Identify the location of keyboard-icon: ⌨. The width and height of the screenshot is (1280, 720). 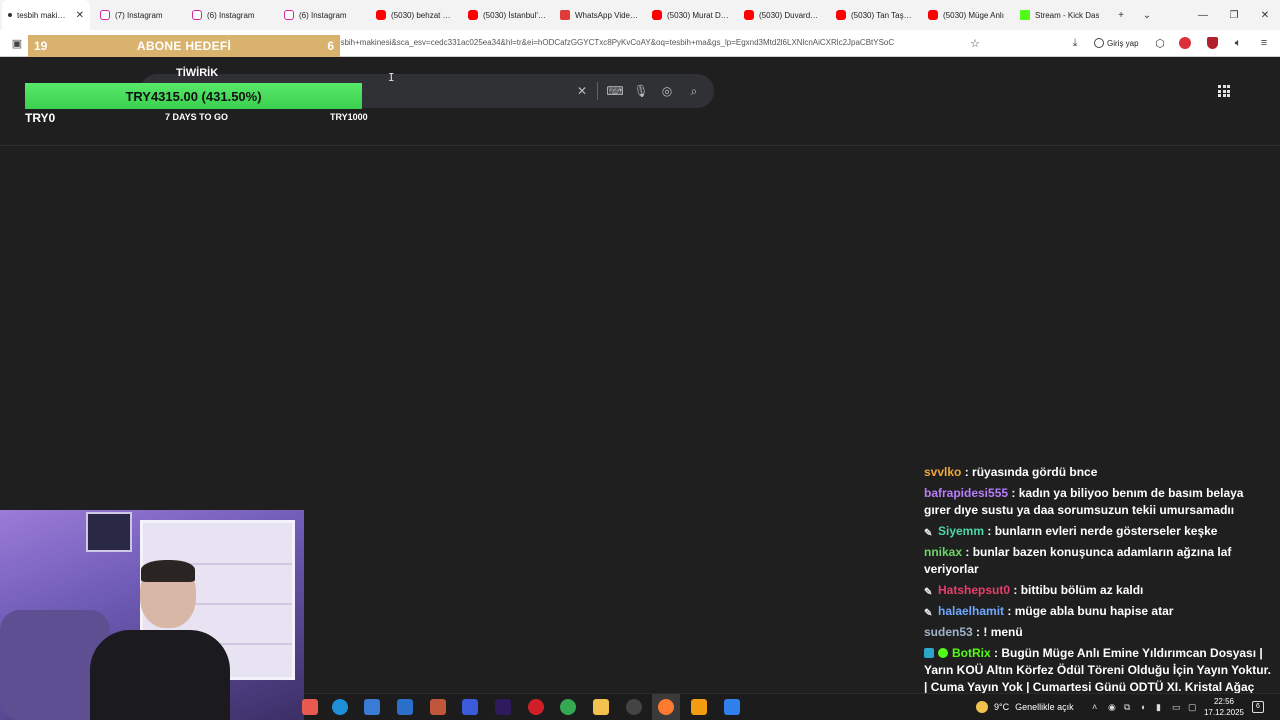
(614, 91).